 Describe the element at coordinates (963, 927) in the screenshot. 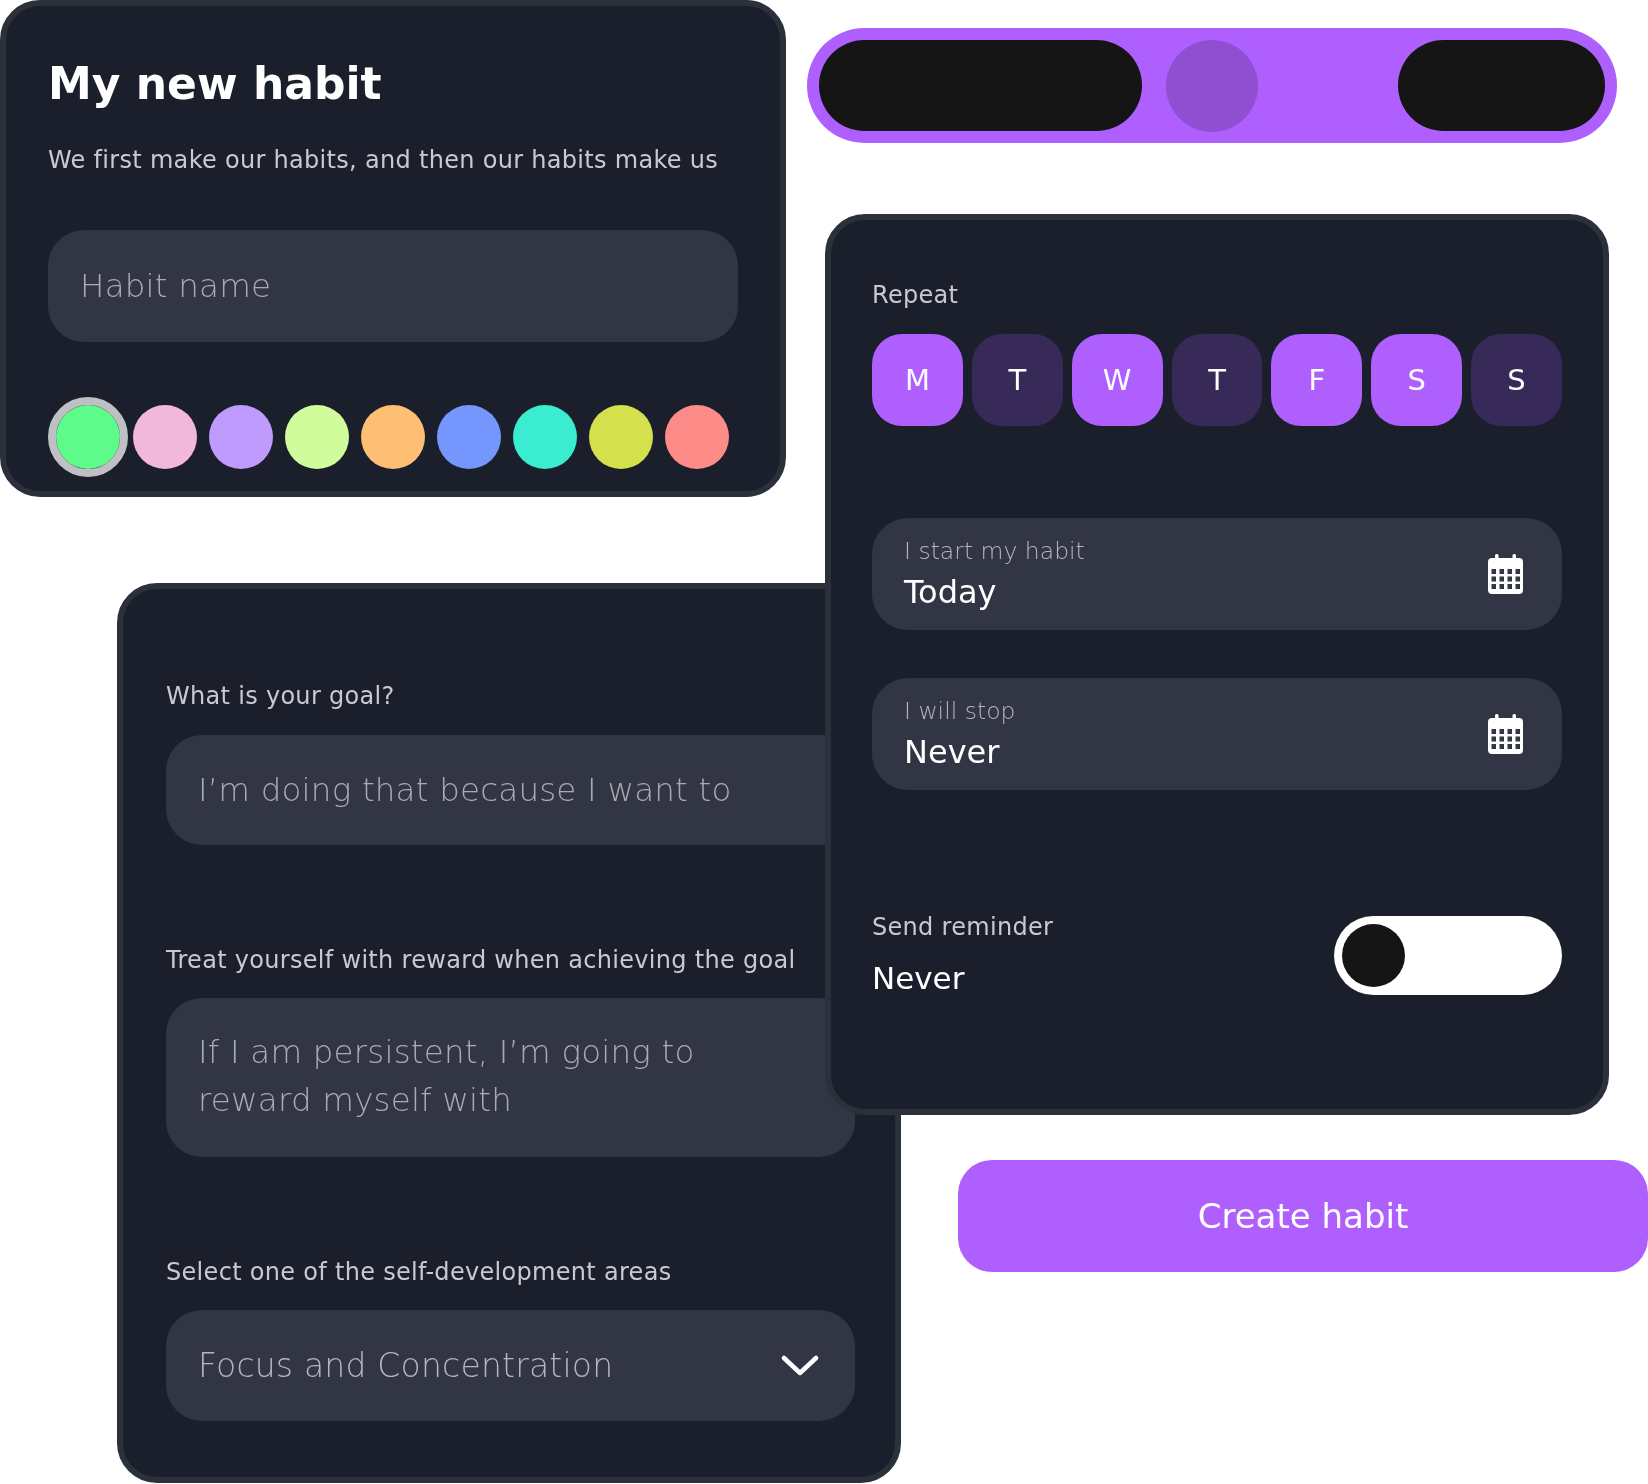

I see `reminder-label: Send reminder` at that location.